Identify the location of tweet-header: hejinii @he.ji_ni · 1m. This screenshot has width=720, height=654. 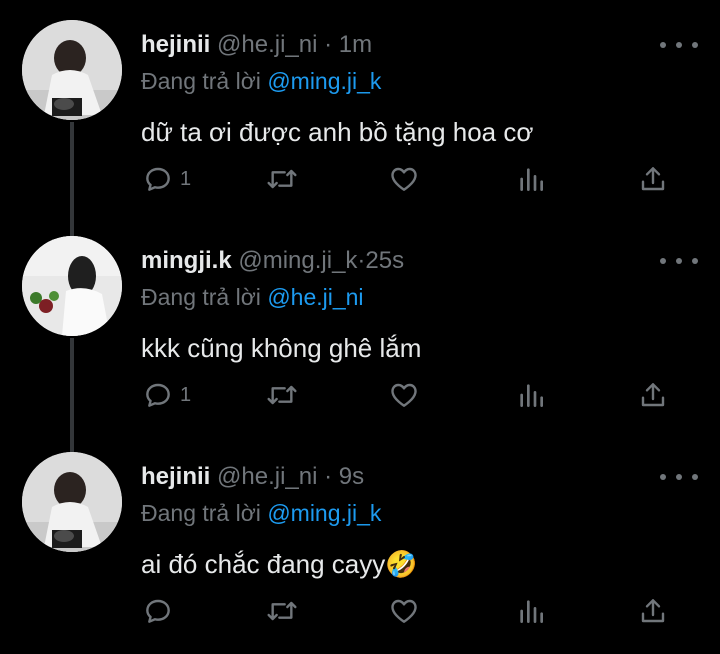
(256, 45).